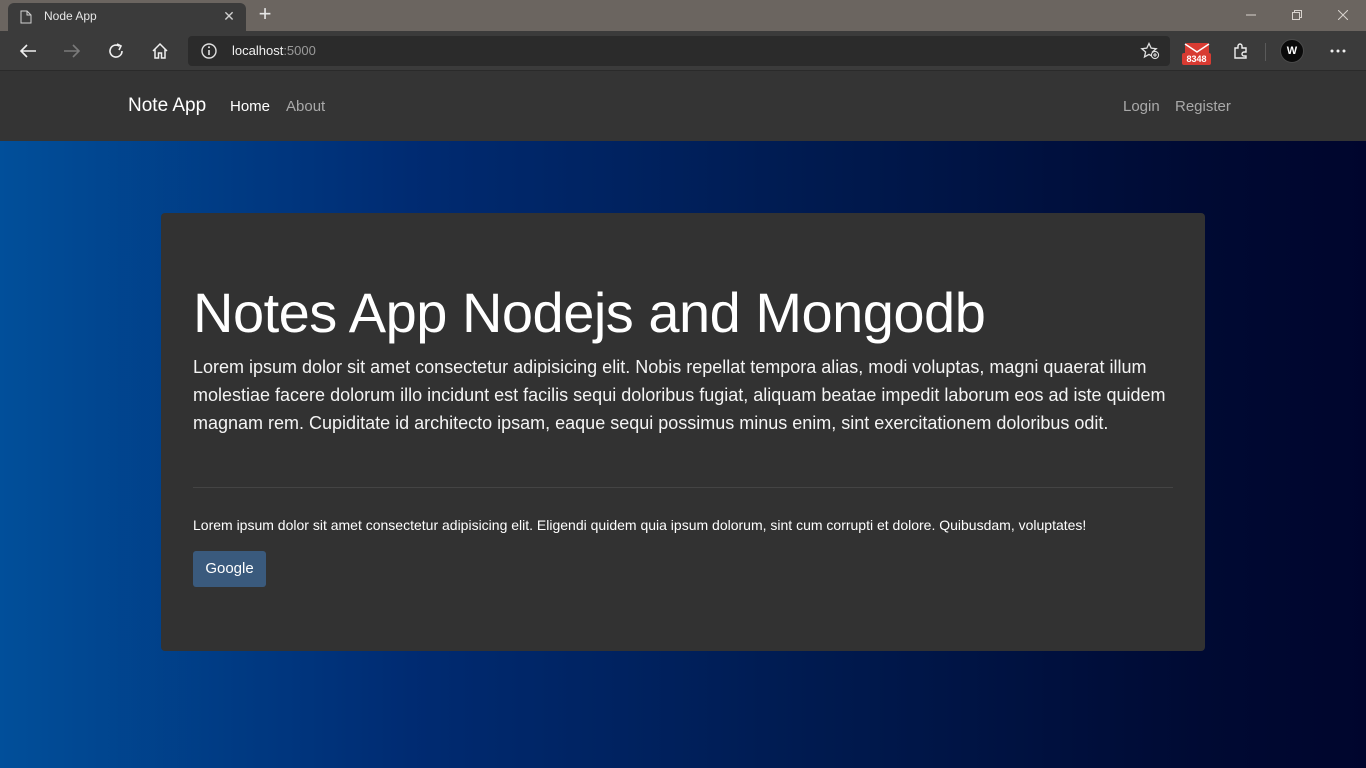 This screenshot has width=1366, height=768. Describe the element at coordinates (28, 51) in the screenshot. I see `back-icon` at that location.